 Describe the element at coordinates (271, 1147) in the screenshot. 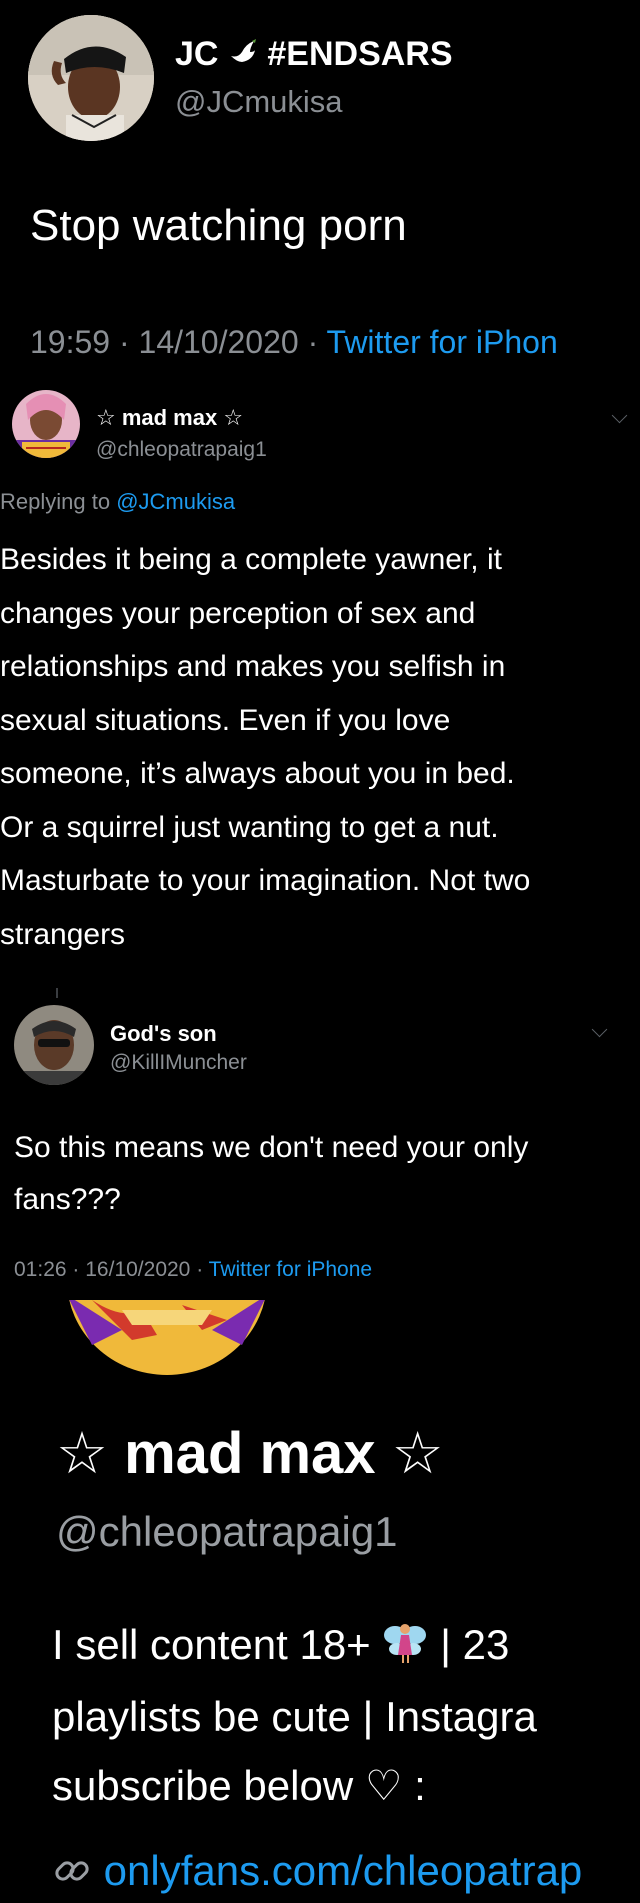

I see `reply2-body-line: So this means we don't need your only` at that location.